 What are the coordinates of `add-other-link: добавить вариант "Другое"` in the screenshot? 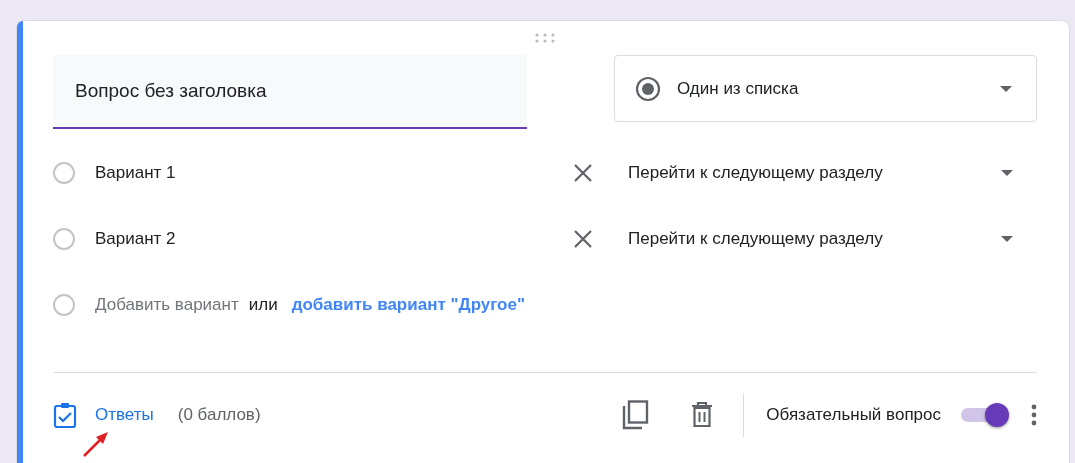 It's located at (408, 305).